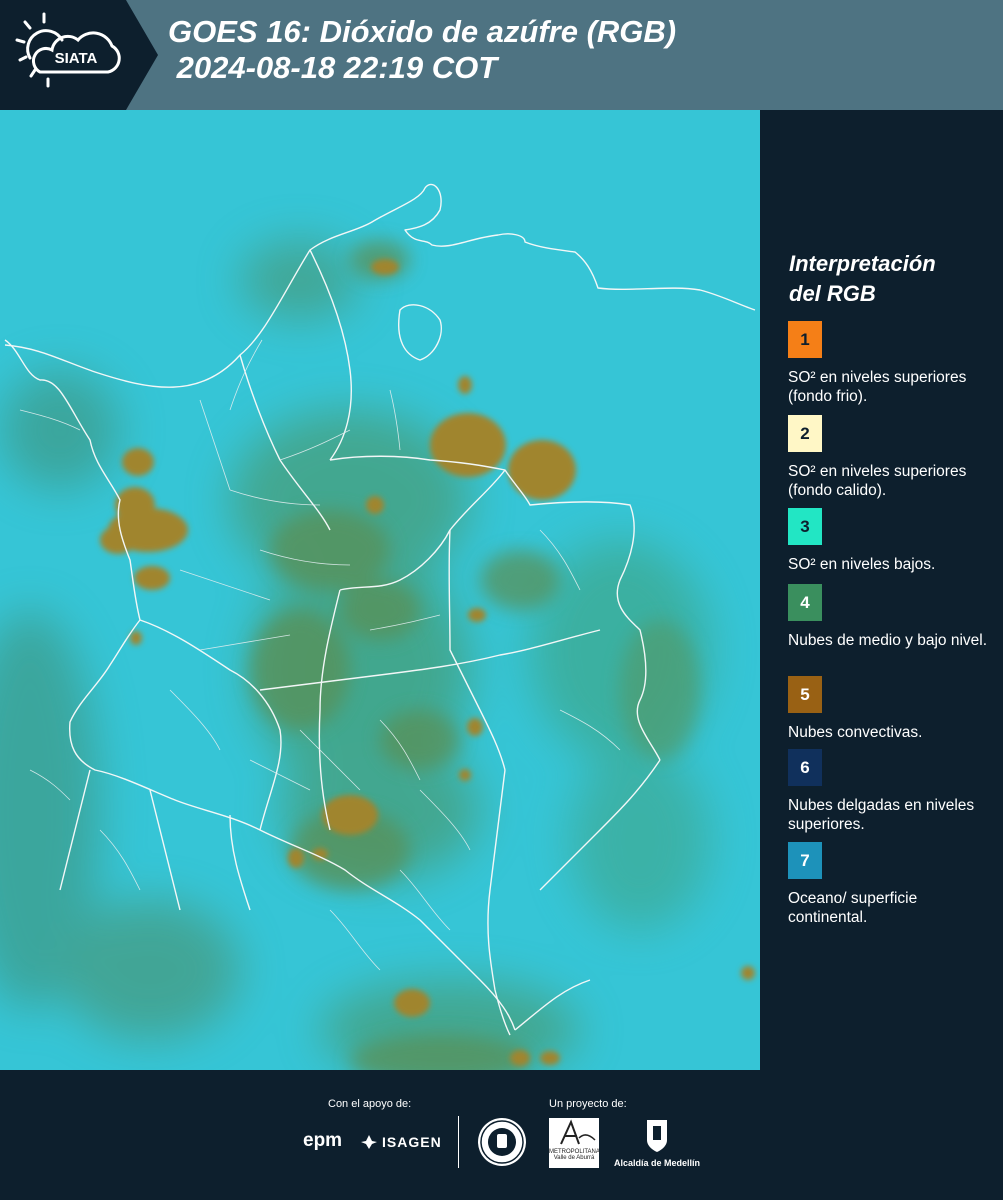 This screenshot has height=1200, width=1003. Describe the element at coordinates (369, 1142) in the screenshot. I see `isagen-icon` at that location.